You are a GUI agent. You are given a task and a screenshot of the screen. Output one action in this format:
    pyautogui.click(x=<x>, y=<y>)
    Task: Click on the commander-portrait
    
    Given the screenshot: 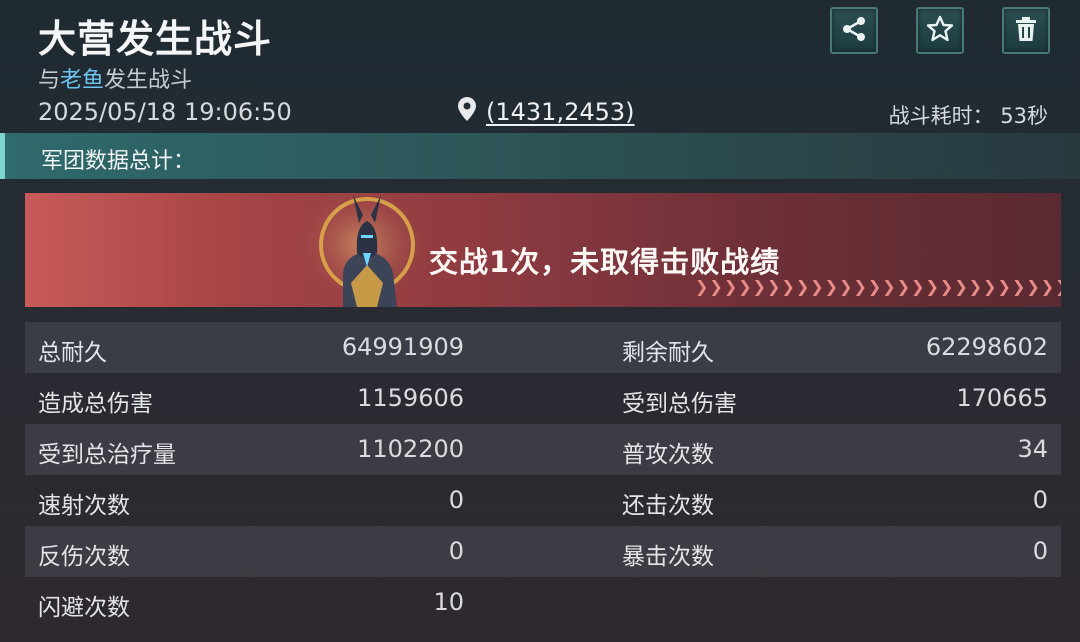 What is the action you would take?
    pyautogui.click(x=362, y=250)
    